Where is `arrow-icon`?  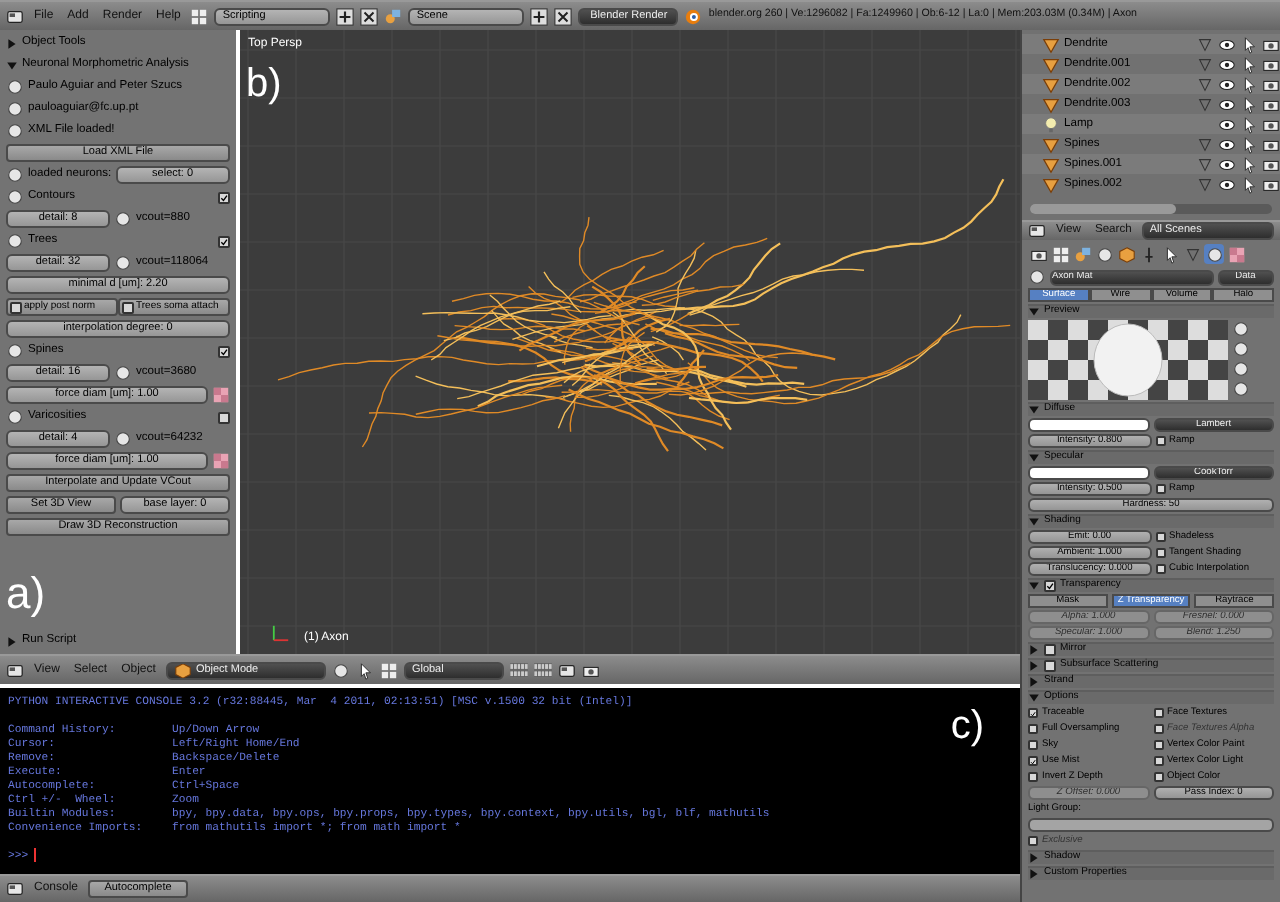 arrow-icon is located at coordinates (1170, 254).